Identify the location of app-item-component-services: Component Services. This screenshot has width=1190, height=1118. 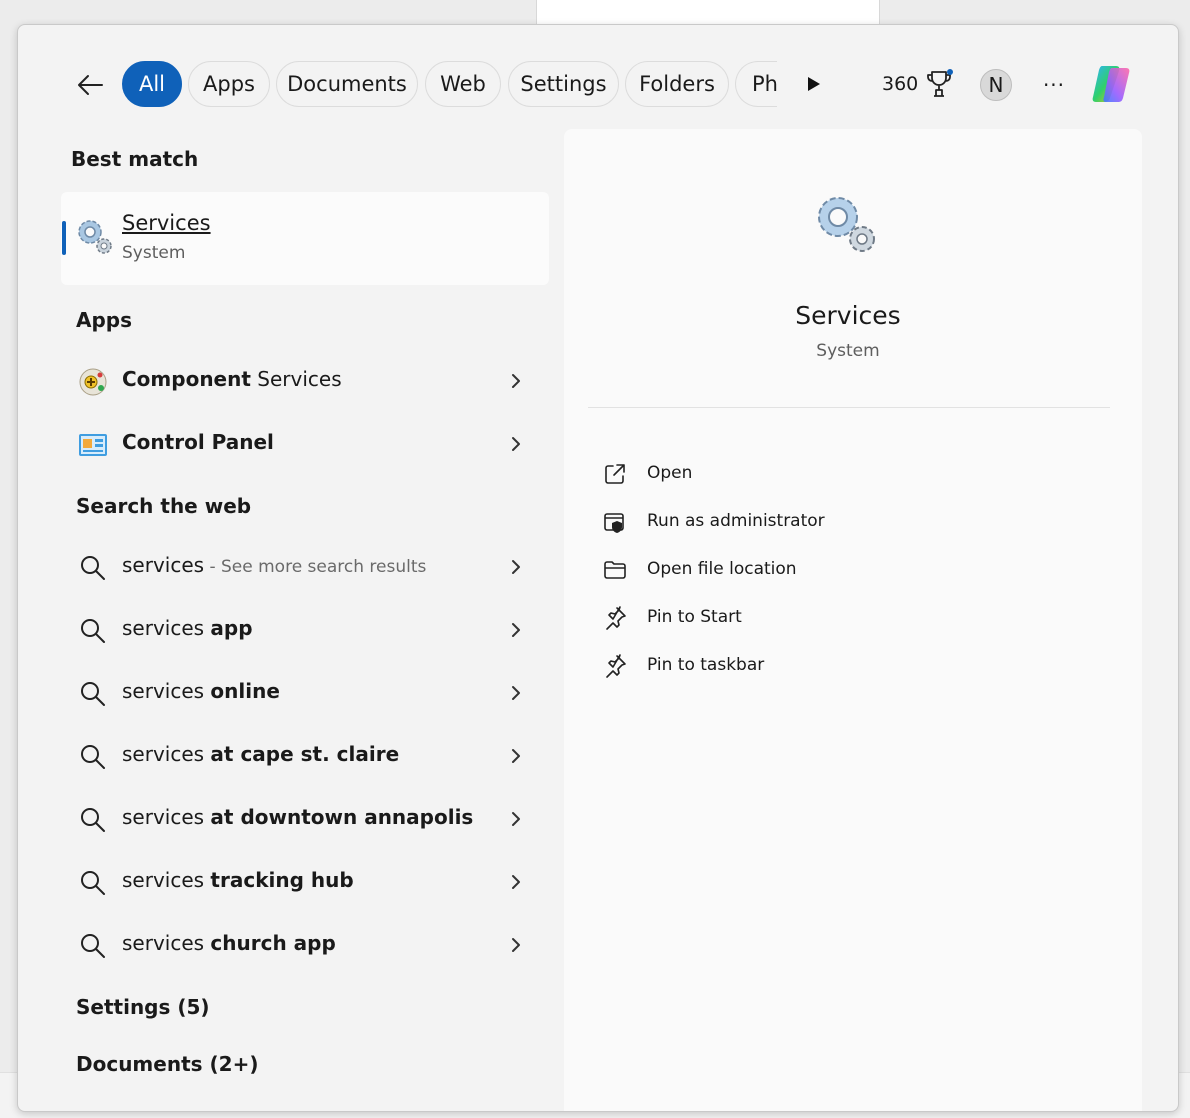
(305, 381).